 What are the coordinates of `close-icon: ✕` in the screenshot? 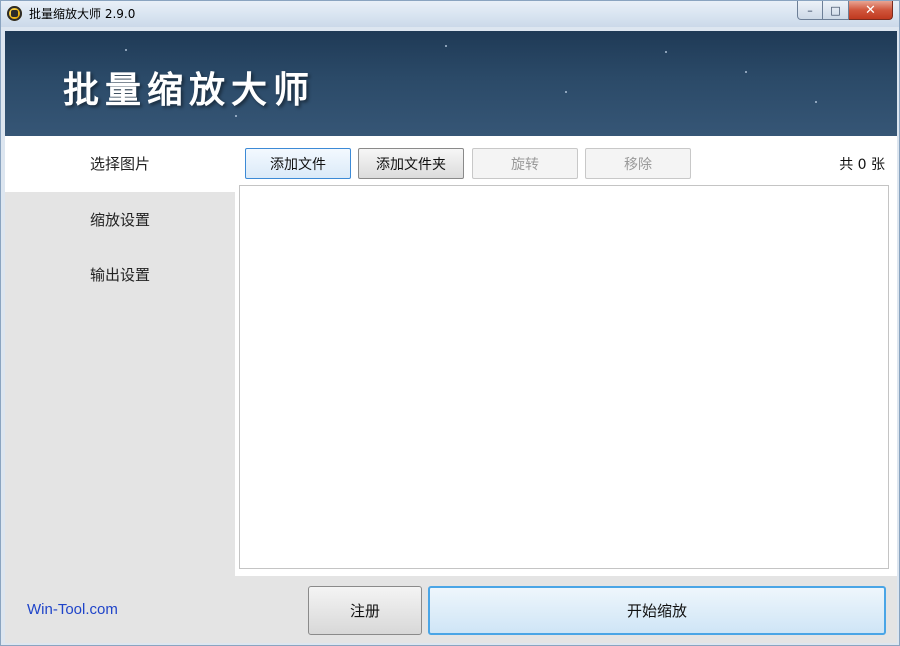 It's located at (870, 10).